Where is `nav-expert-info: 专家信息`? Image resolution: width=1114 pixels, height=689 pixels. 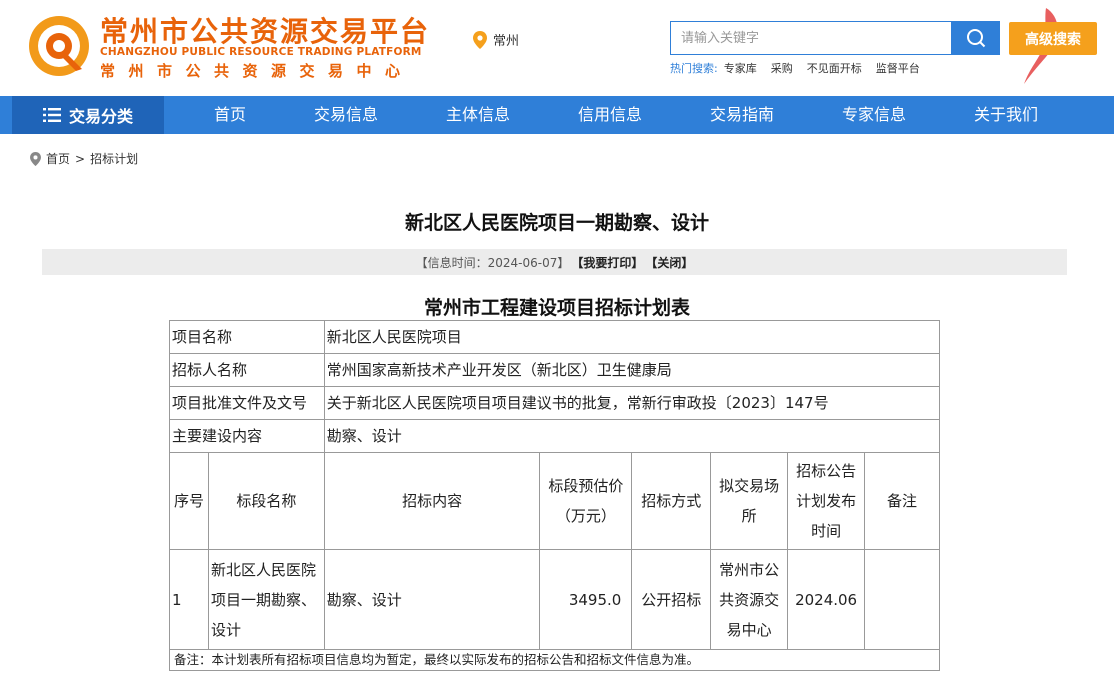 nav-expert-info: 专家信息 is located at coordinates (874, 115).